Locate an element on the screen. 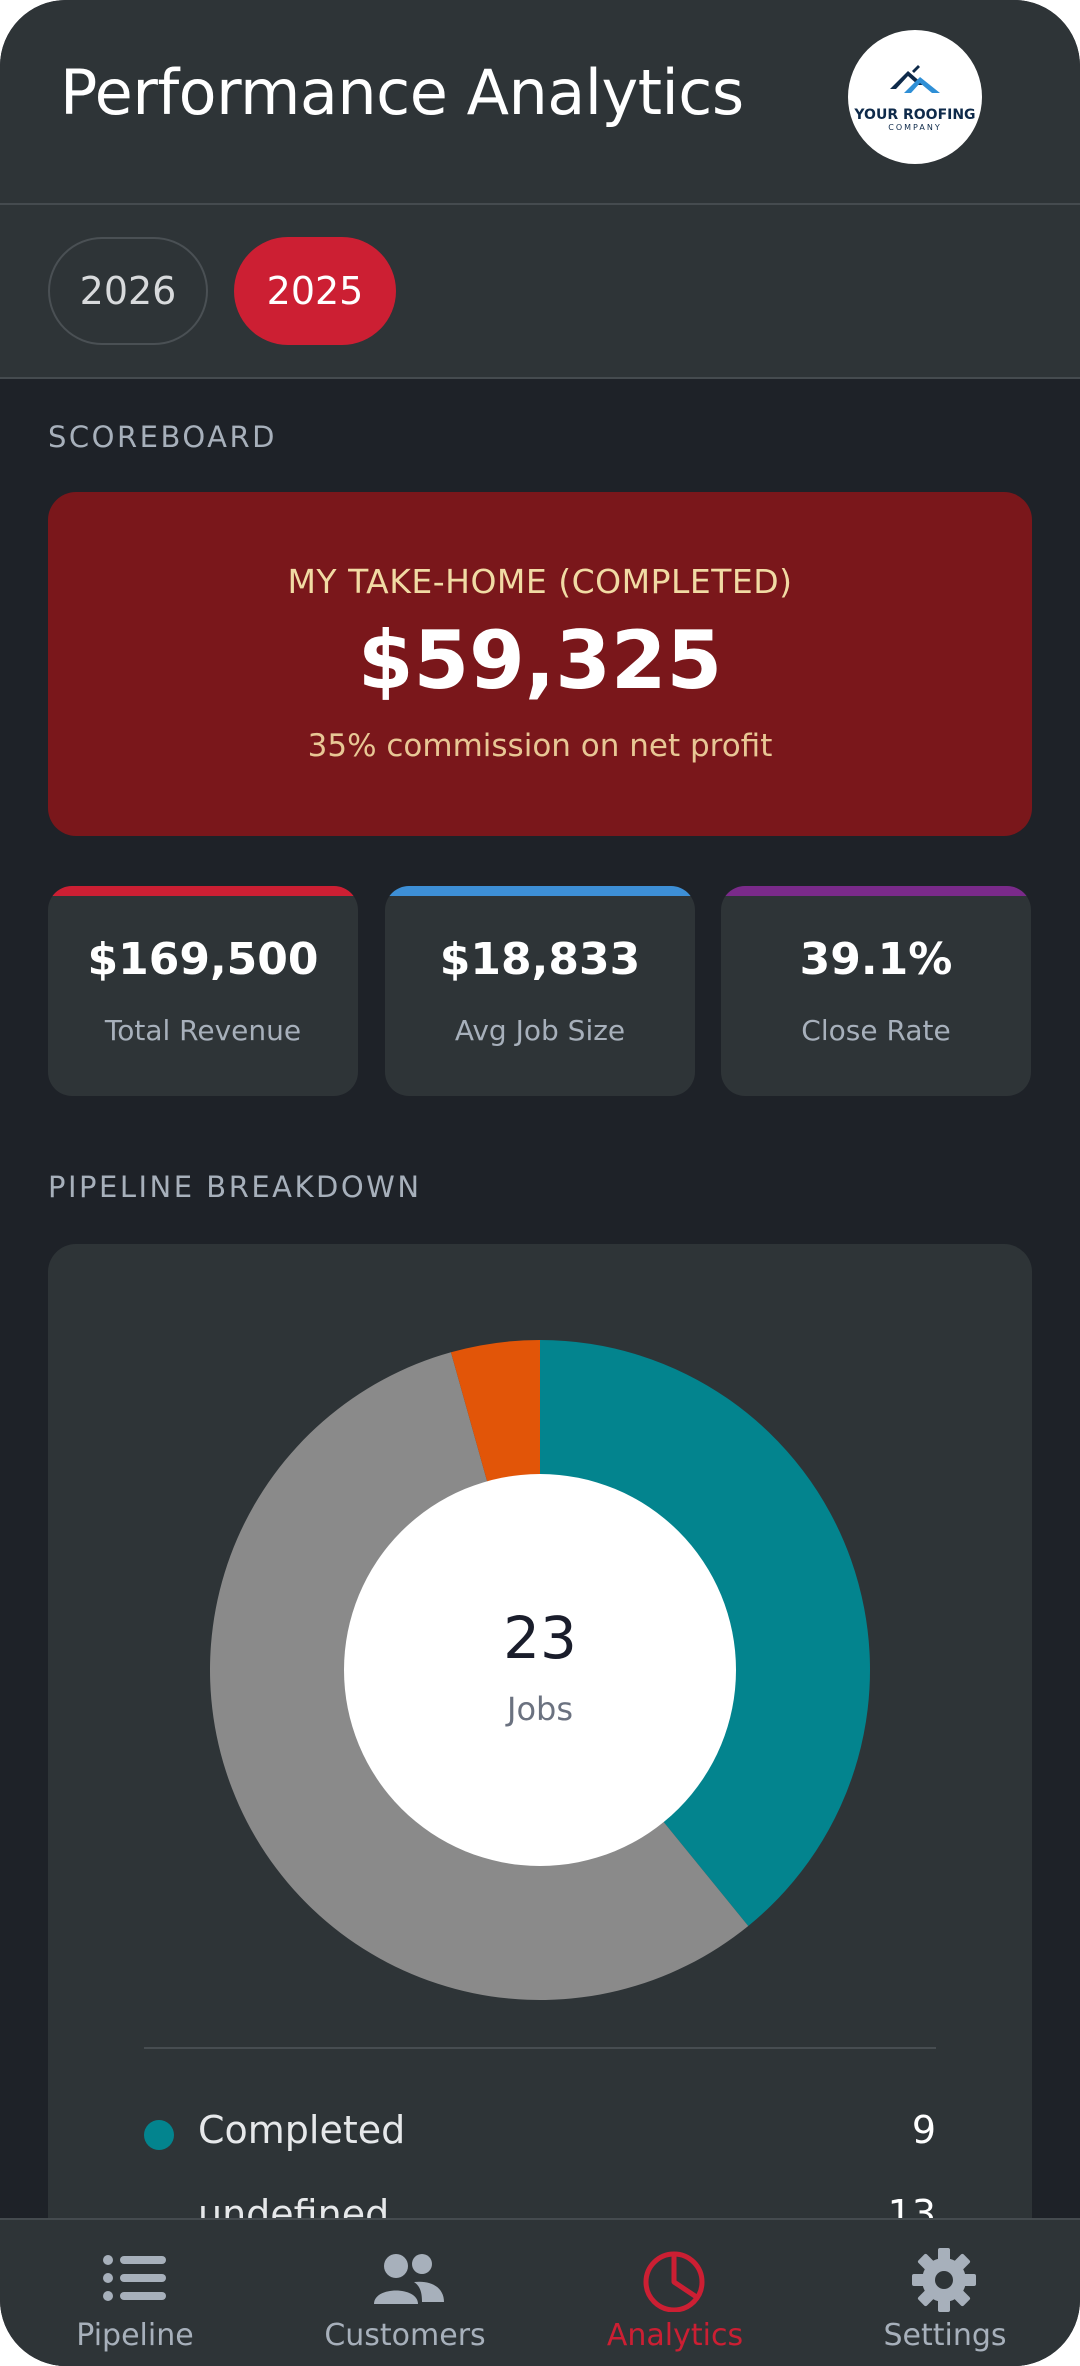  donut-total-label: Jobs is located at coordinates (539, 1709).